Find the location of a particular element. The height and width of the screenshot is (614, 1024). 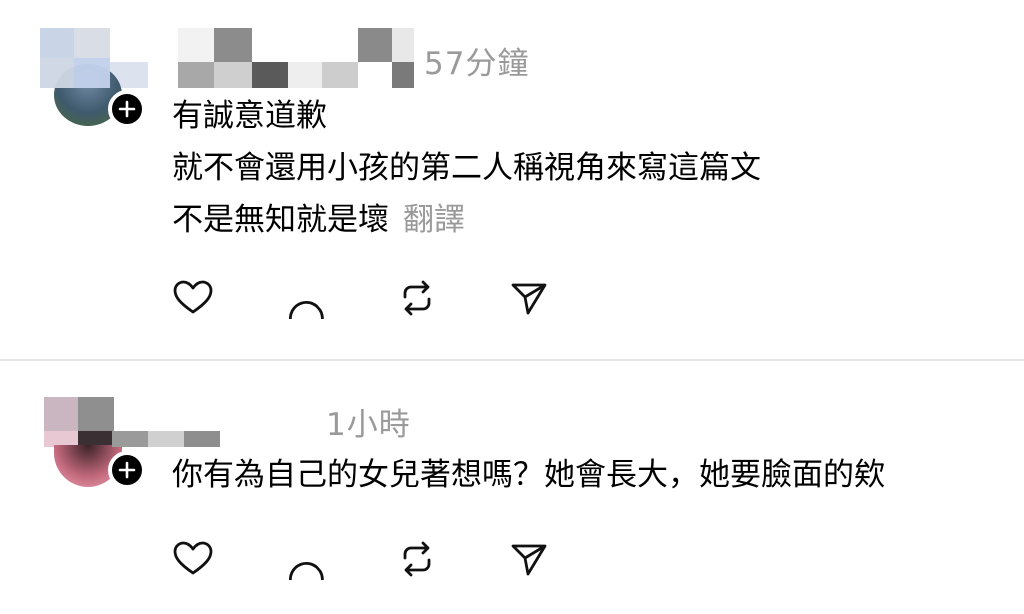

comment-line: 就不會還用小孩的第二人稱視角來寫這篇文 is located at coordinates (466, 168).